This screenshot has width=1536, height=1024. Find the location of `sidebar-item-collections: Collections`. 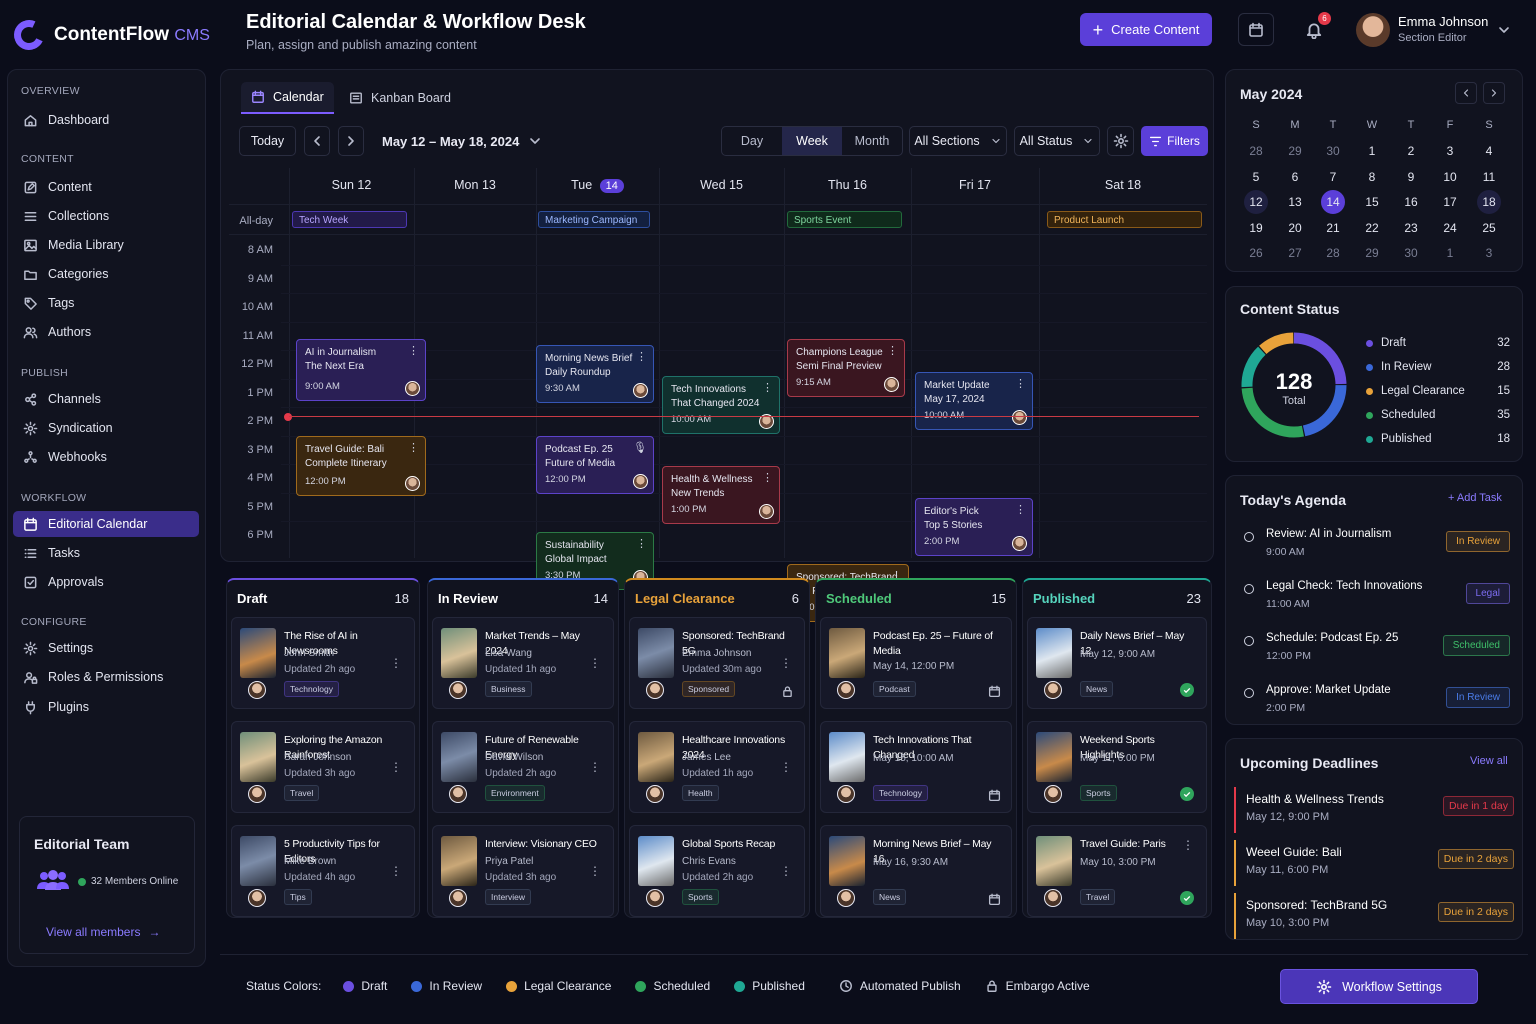

sidebar-item-collections: Collections is located at coordinates (106, 216).